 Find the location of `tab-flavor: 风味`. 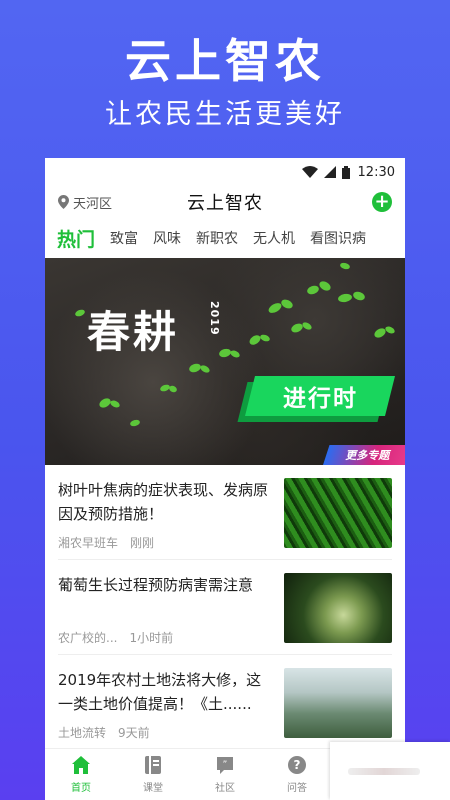

tab-flavor: 风味 is located at coordinates (167, 238).